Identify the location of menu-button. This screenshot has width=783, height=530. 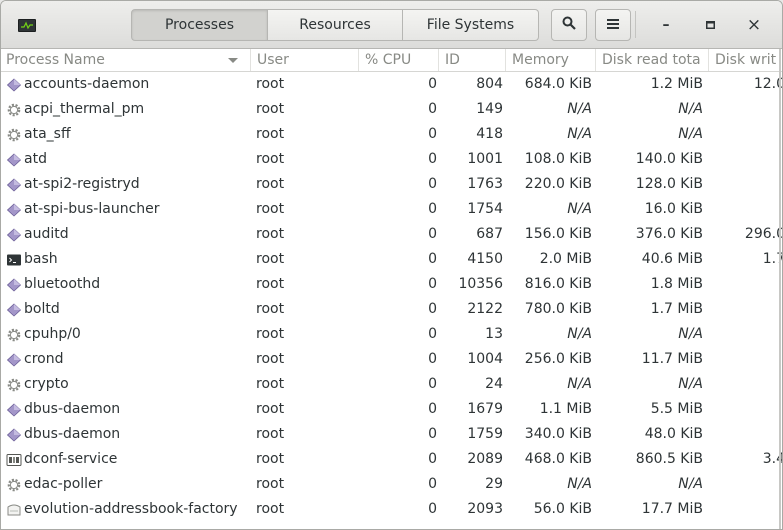
(613, 25).